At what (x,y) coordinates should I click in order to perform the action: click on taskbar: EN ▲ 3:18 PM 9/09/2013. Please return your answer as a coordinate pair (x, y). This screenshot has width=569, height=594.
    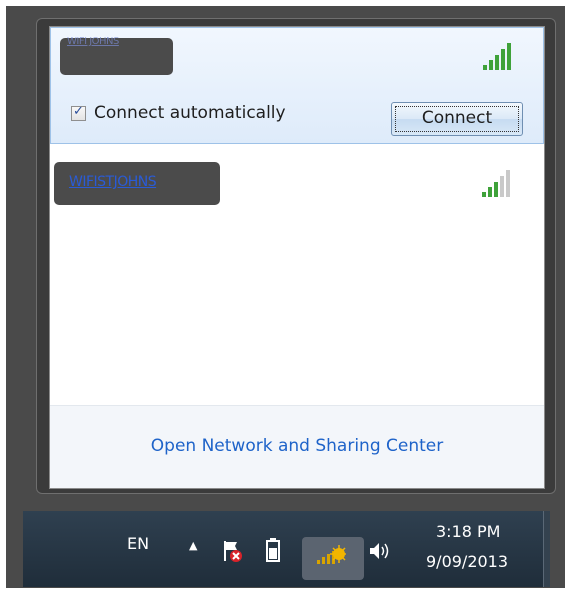
    Looking at the image, I should click on (286, 549).